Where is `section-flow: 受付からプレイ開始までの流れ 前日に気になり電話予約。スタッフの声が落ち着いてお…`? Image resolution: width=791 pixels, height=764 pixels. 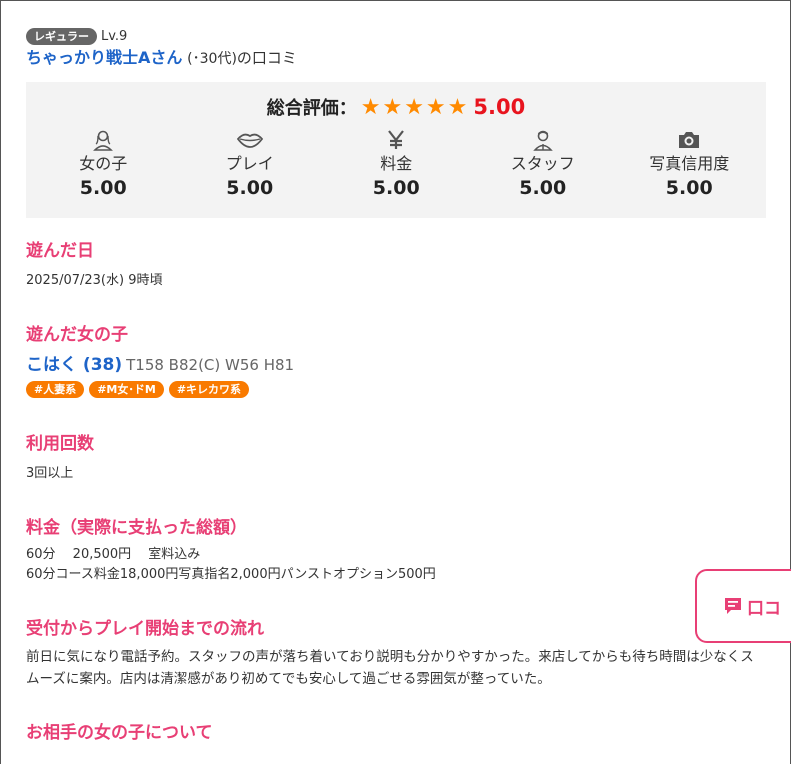 section-flow: 受付からプレイ開始までの流れ 前日に気になり電話予約。スタッフの声が落ち着いてお… is located at coordinates (396, 654).